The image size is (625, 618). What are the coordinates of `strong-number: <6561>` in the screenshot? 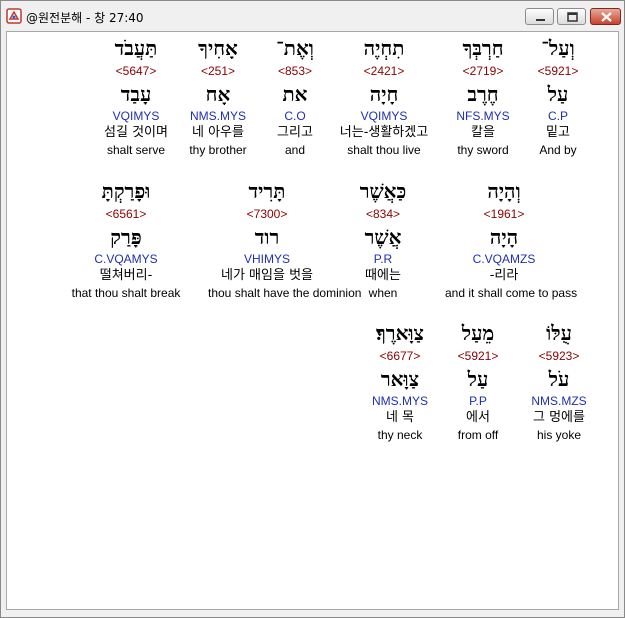 It's located at (126, 214).